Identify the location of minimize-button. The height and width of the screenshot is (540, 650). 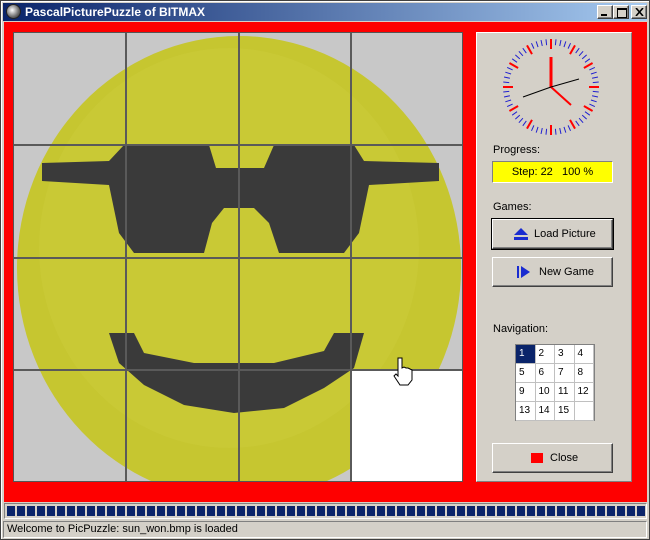
(605, 12).